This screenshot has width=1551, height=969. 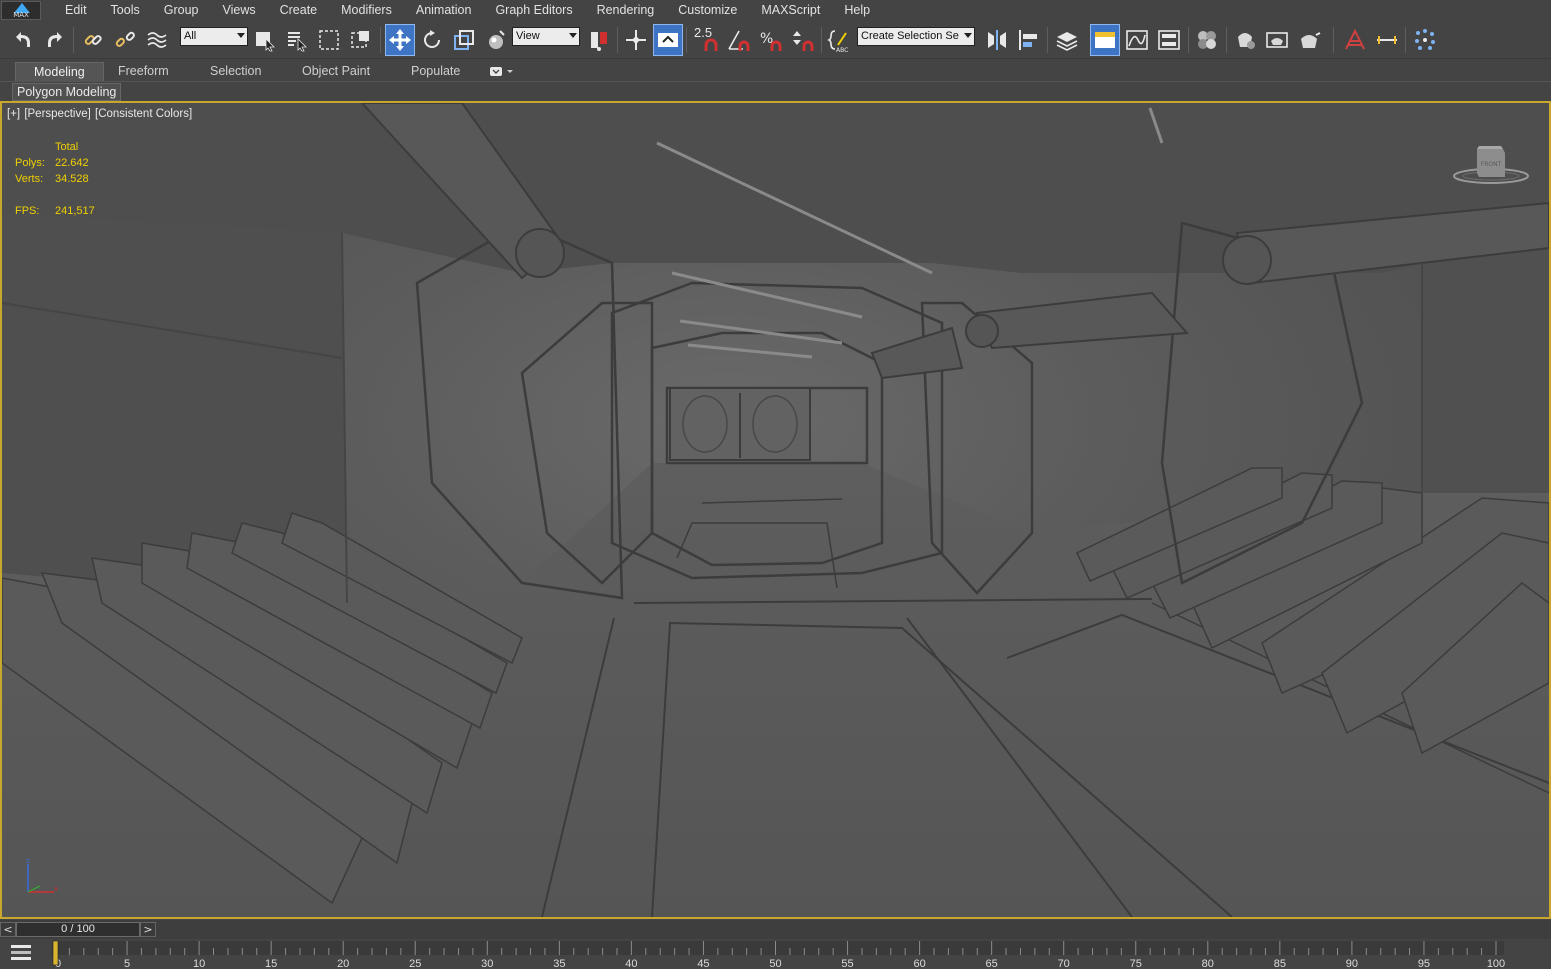 I want to click on track-label: 60, so click(x=919, y=963).